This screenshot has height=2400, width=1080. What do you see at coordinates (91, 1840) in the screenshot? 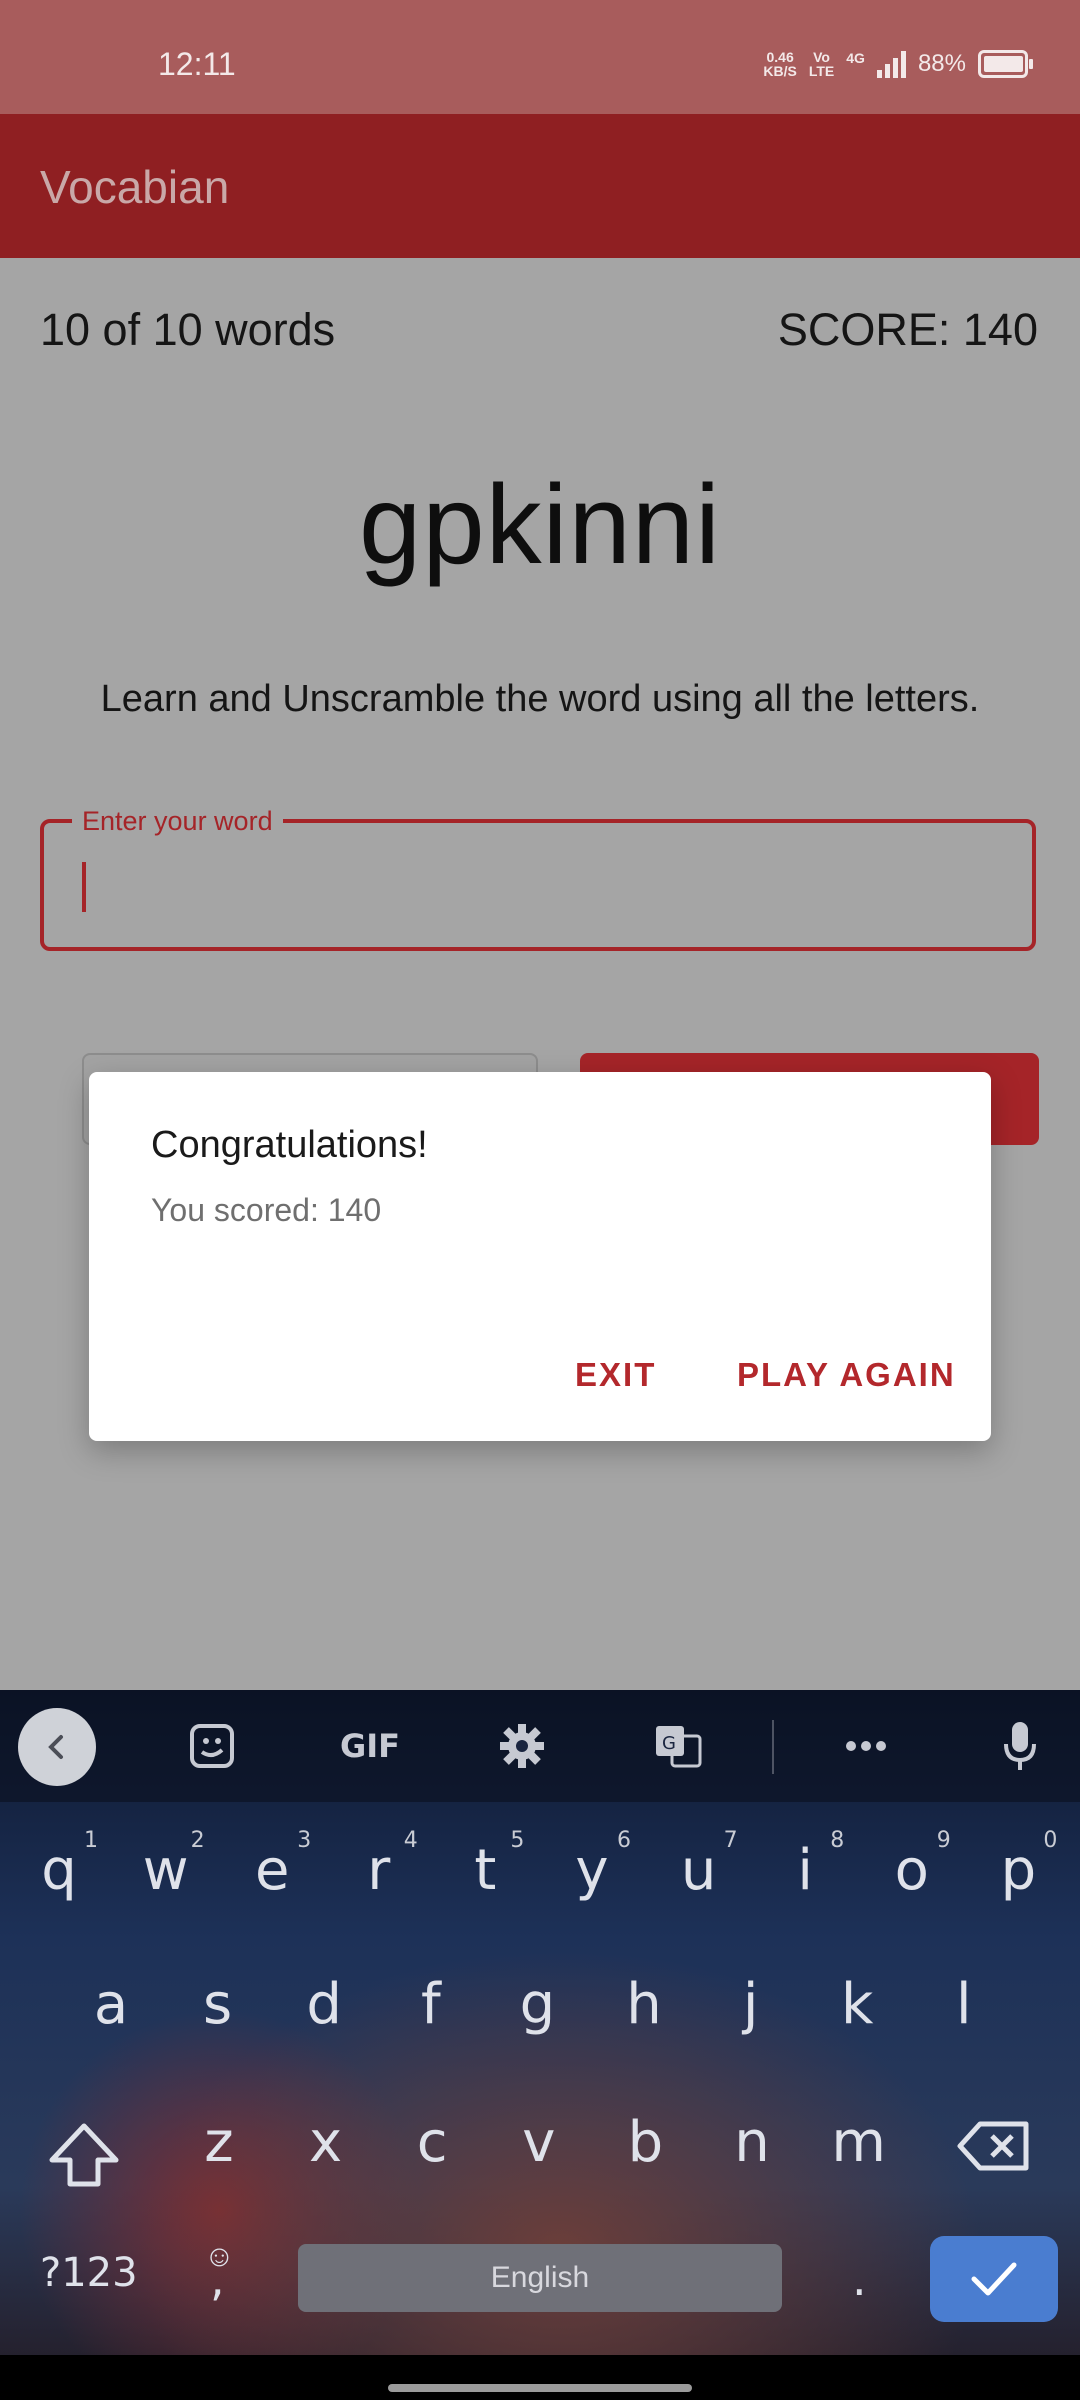
I see `key-q-hint: 1` at bounding box center [91, 1840].